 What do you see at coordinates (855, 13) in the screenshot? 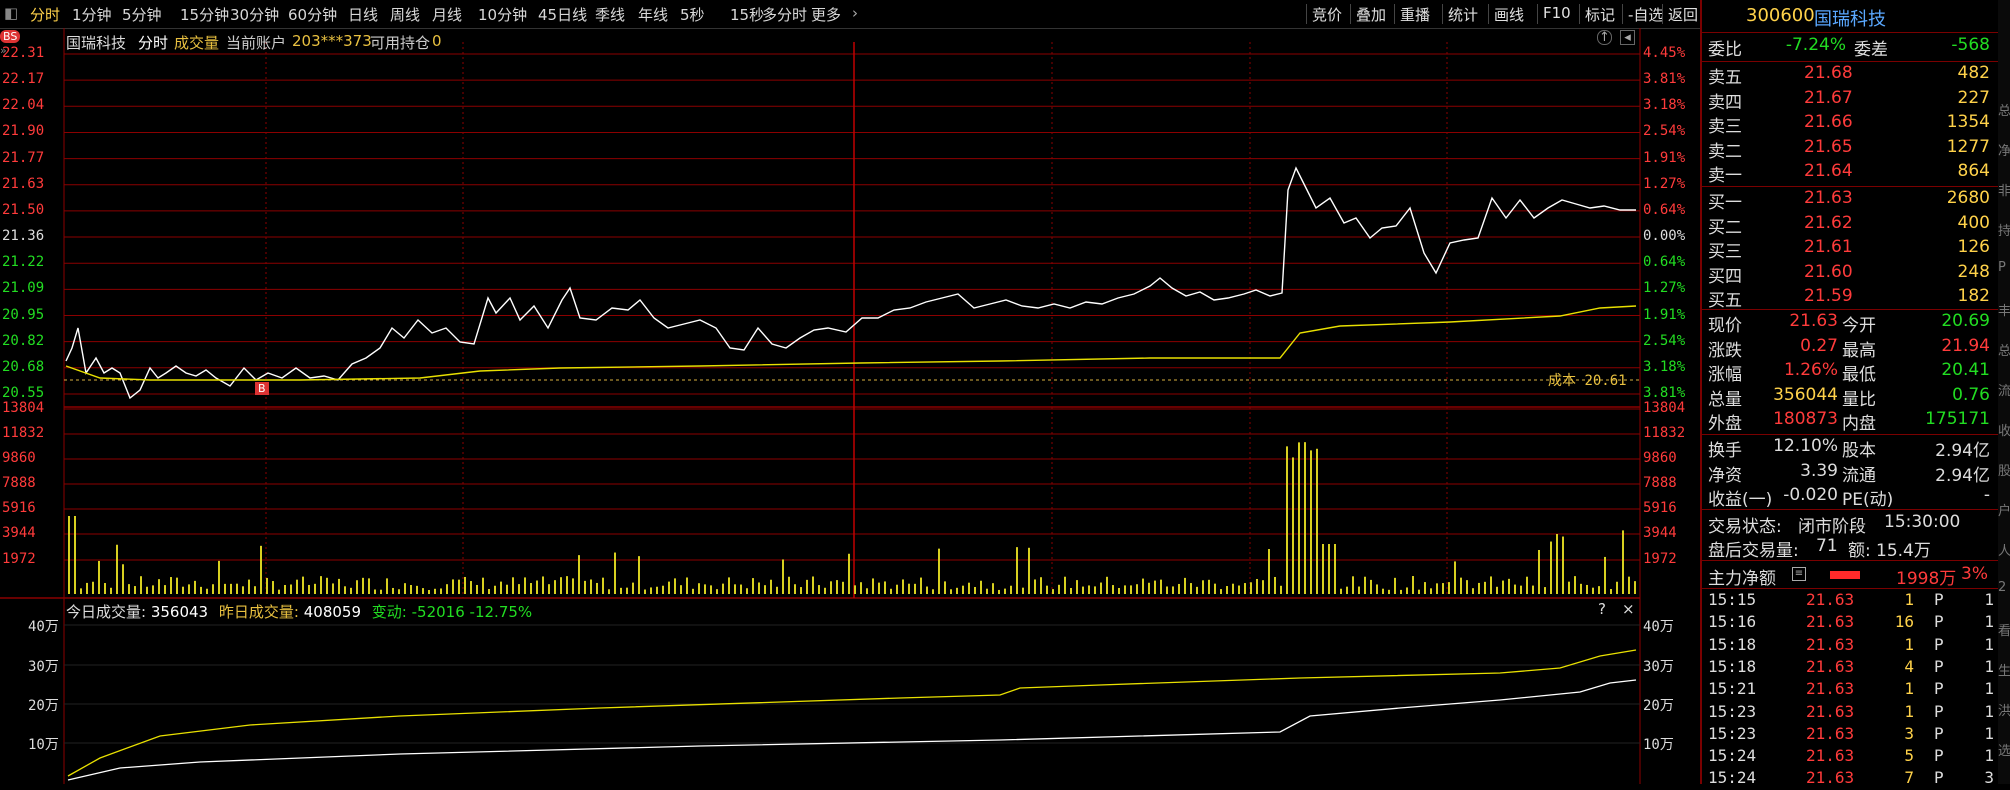
I see `more-chevron-icon: ›` at bounding box center [855, 13].